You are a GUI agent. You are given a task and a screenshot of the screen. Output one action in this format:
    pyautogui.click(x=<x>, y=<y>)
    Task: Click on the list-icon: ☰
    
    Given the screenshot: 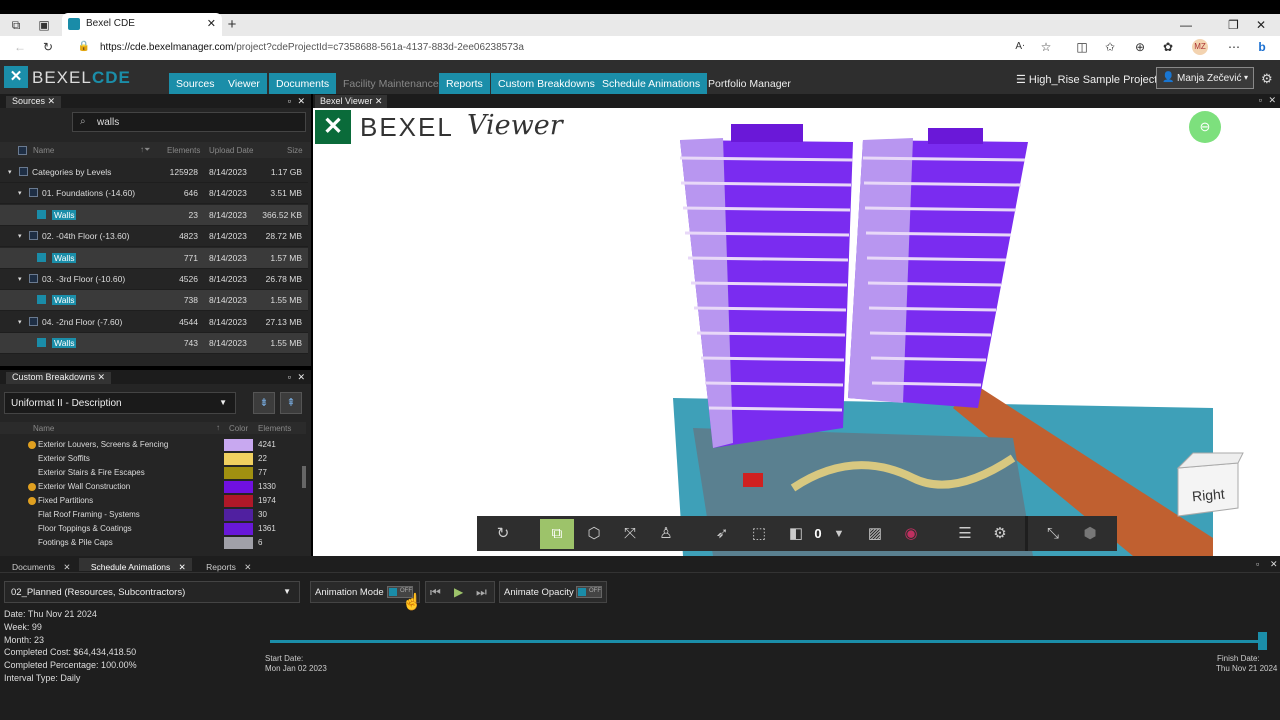 What is the action you would take?
    pyautogui.click(x=965, y=534)
    